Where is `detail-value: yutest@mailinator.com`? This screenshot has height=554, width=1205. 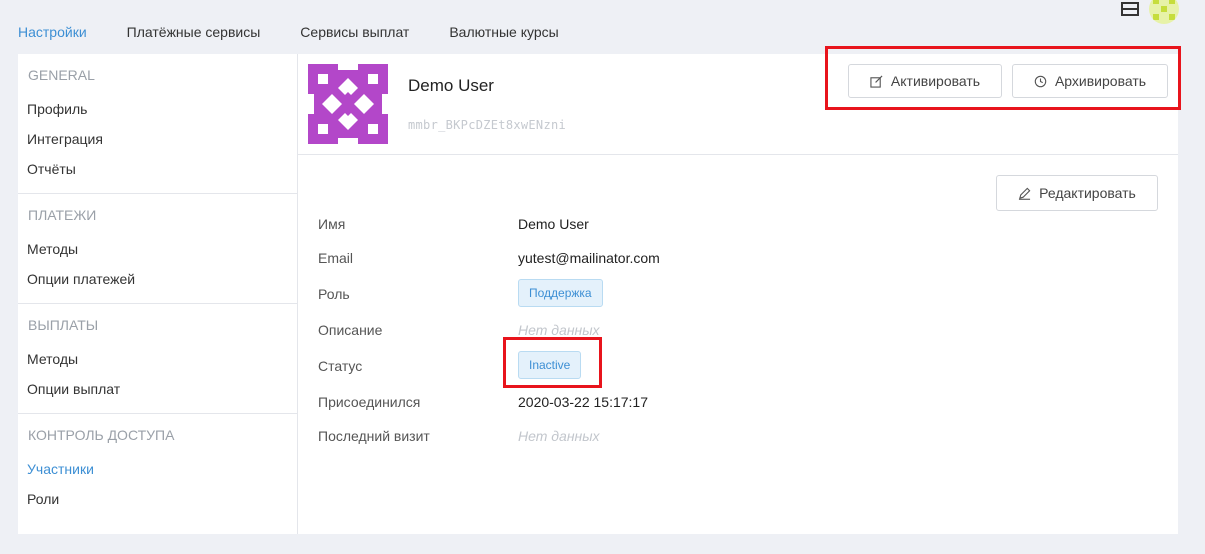 detail-value: yutest@mailinator.com is located at coordinates (589, 258).